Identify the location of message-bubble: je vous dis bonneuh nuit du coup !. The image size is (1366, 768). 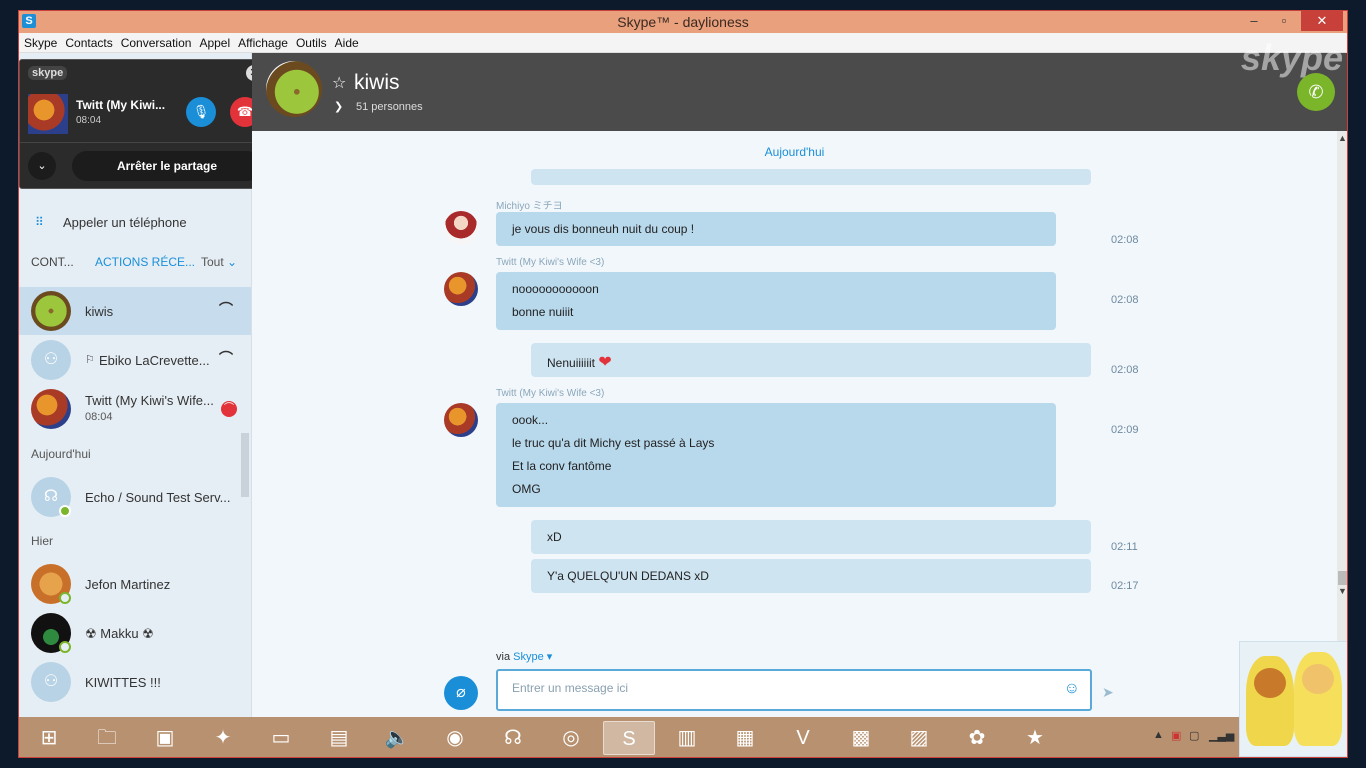
(776, 229).